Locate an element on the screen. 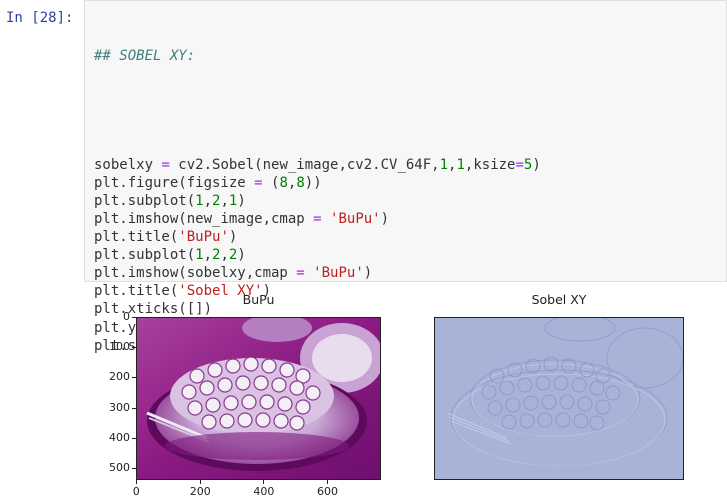  code-line: plt.imshow(sobelxy,cmap = 'BuPu') is located at coordinates (317, 273).